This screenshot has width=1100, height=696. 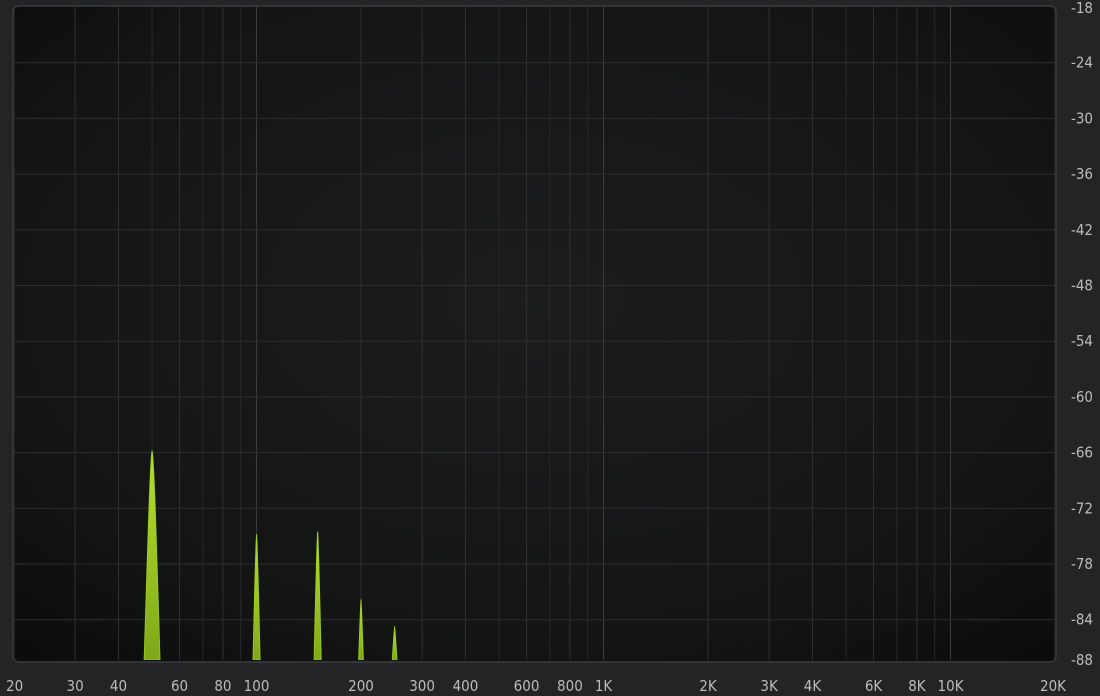 What do you see at coordinates (14, 686) in the screenshot?
I see `x-tick-label: 20` at bounding box center [14, 686].